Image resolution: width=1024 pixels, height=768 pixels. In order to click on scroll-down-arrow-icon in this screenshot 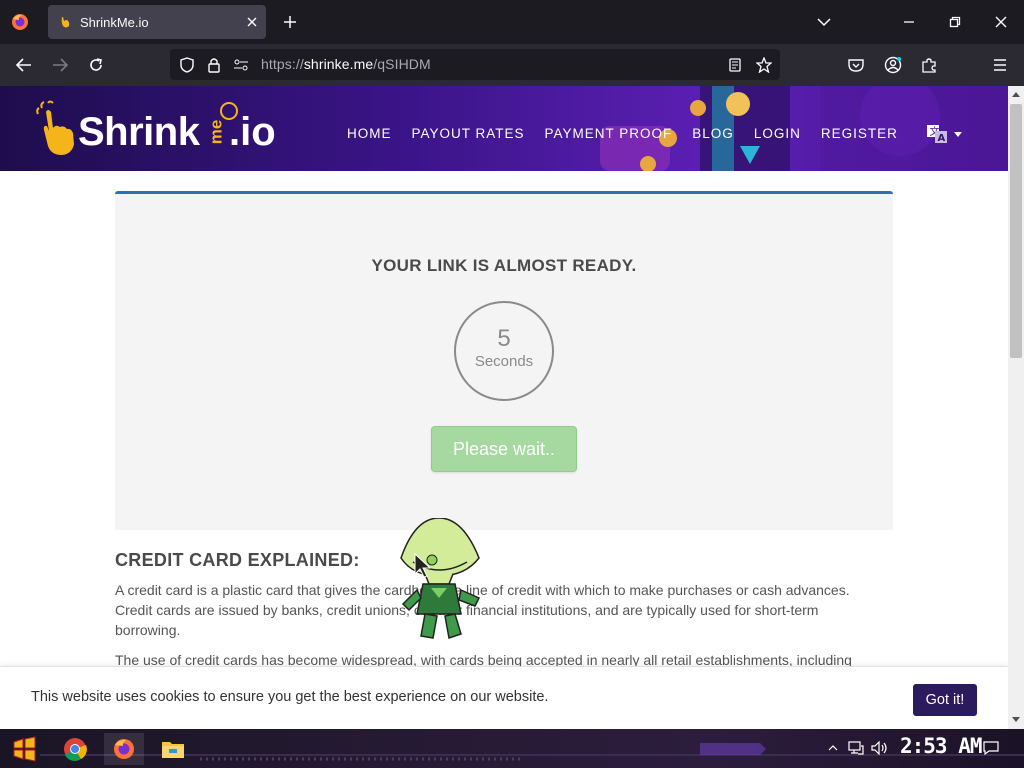, I will do `click(1016, 720)`.